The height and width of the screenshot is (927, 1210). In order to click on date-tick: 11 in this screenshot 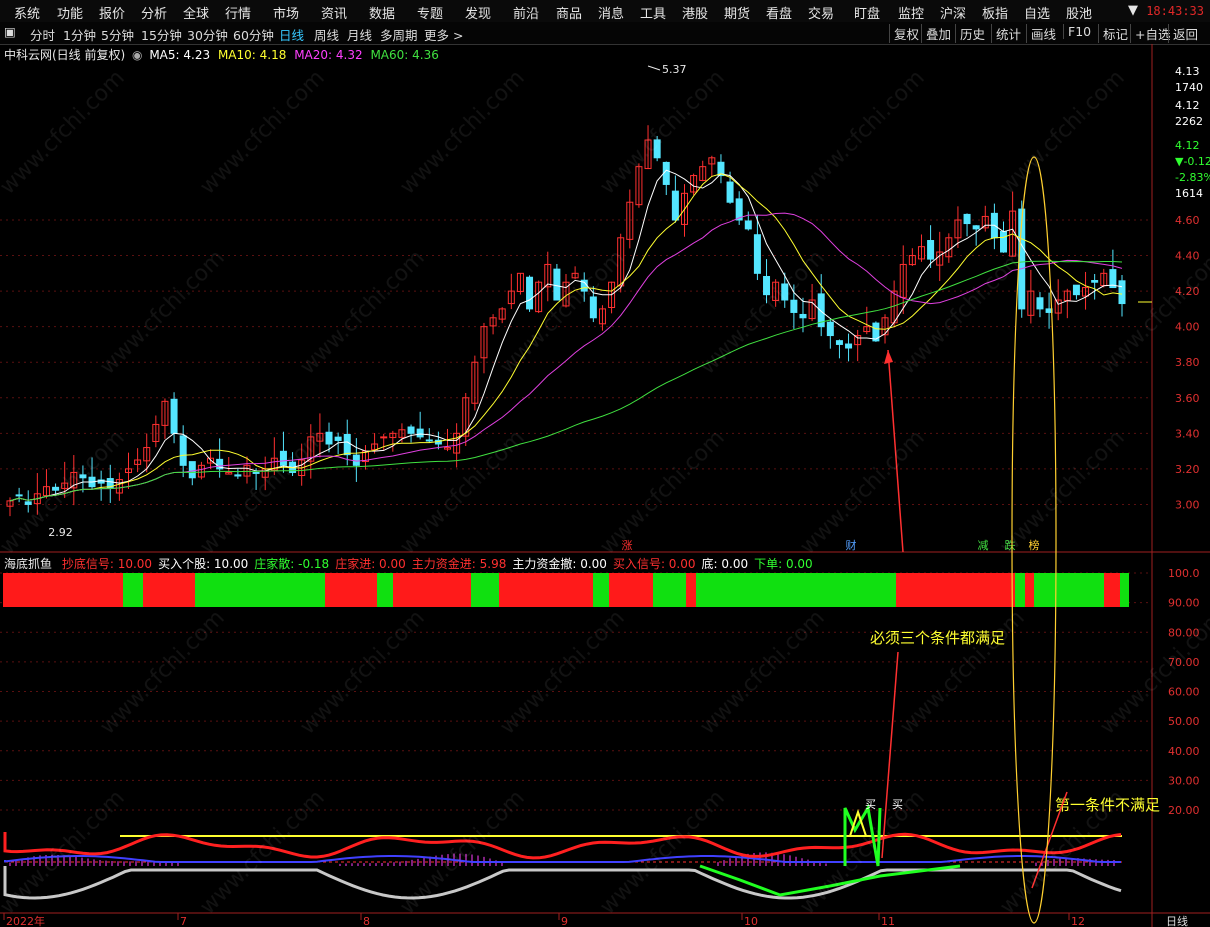, I will do `click(888, 921)`.